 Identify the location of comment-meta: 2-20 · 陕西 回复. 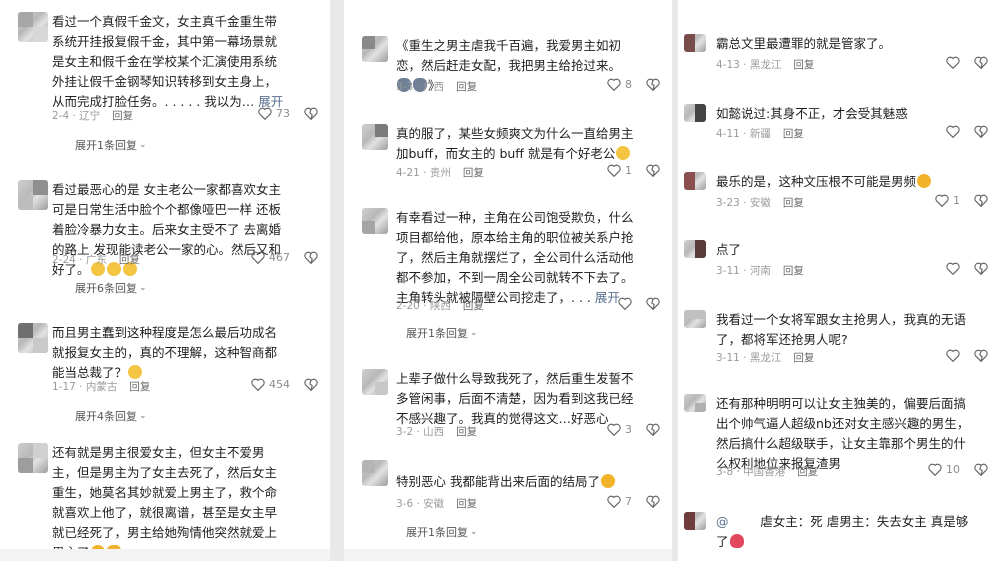
(440, 305).